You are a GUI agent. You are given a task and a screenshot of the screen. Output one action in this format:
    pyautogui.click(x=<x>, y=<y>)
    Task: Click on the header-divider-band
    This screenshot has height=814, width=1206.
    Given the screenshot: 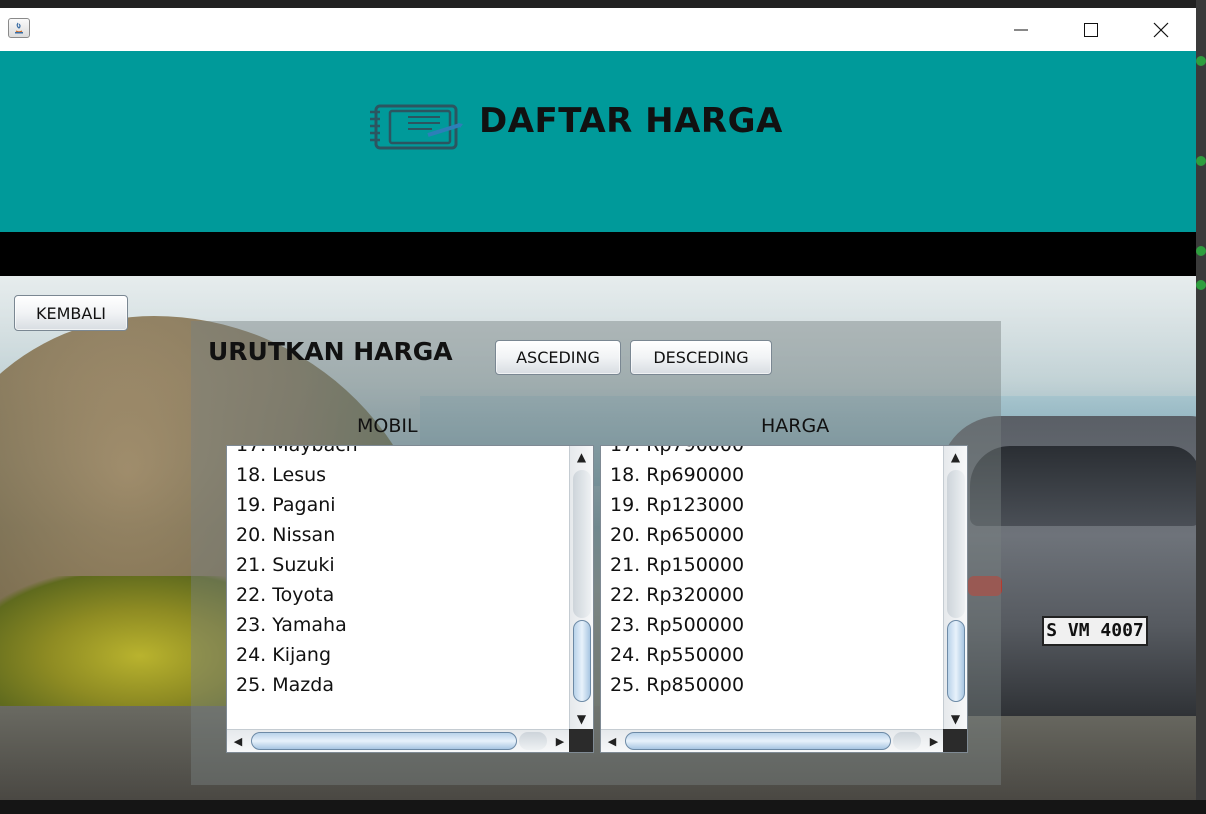 What is the action you would take?
    pyautogui.click(x=598, y=254)
    